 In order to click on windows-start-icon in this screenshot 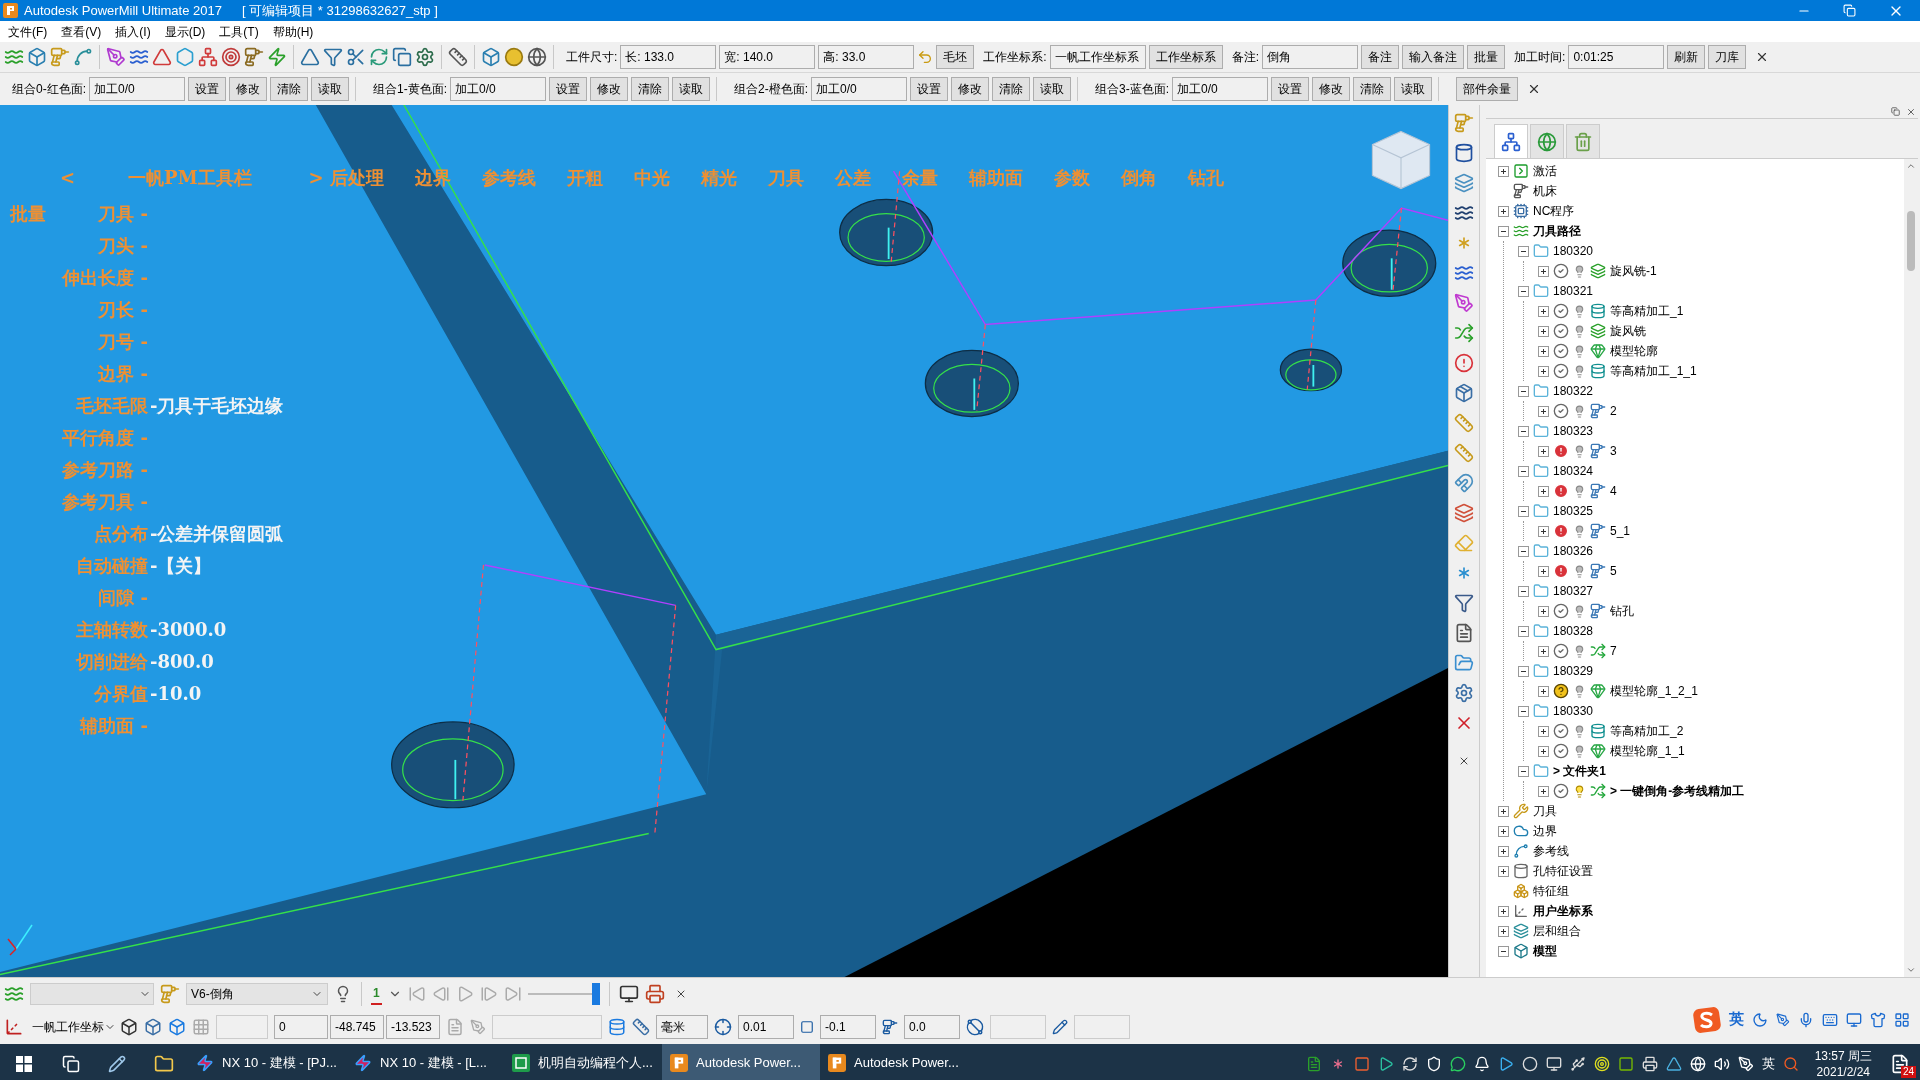, I will do `click(24, 1064)`.